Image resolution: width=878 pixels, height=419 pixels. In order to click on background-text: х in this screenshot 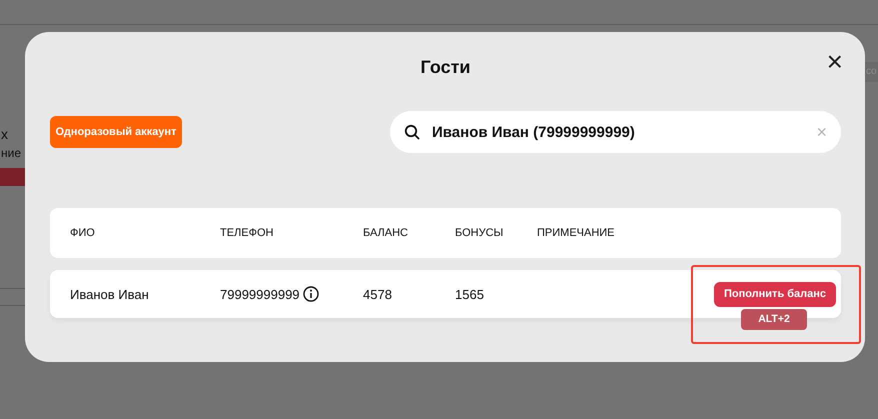, I will do `click(4, 134)`.